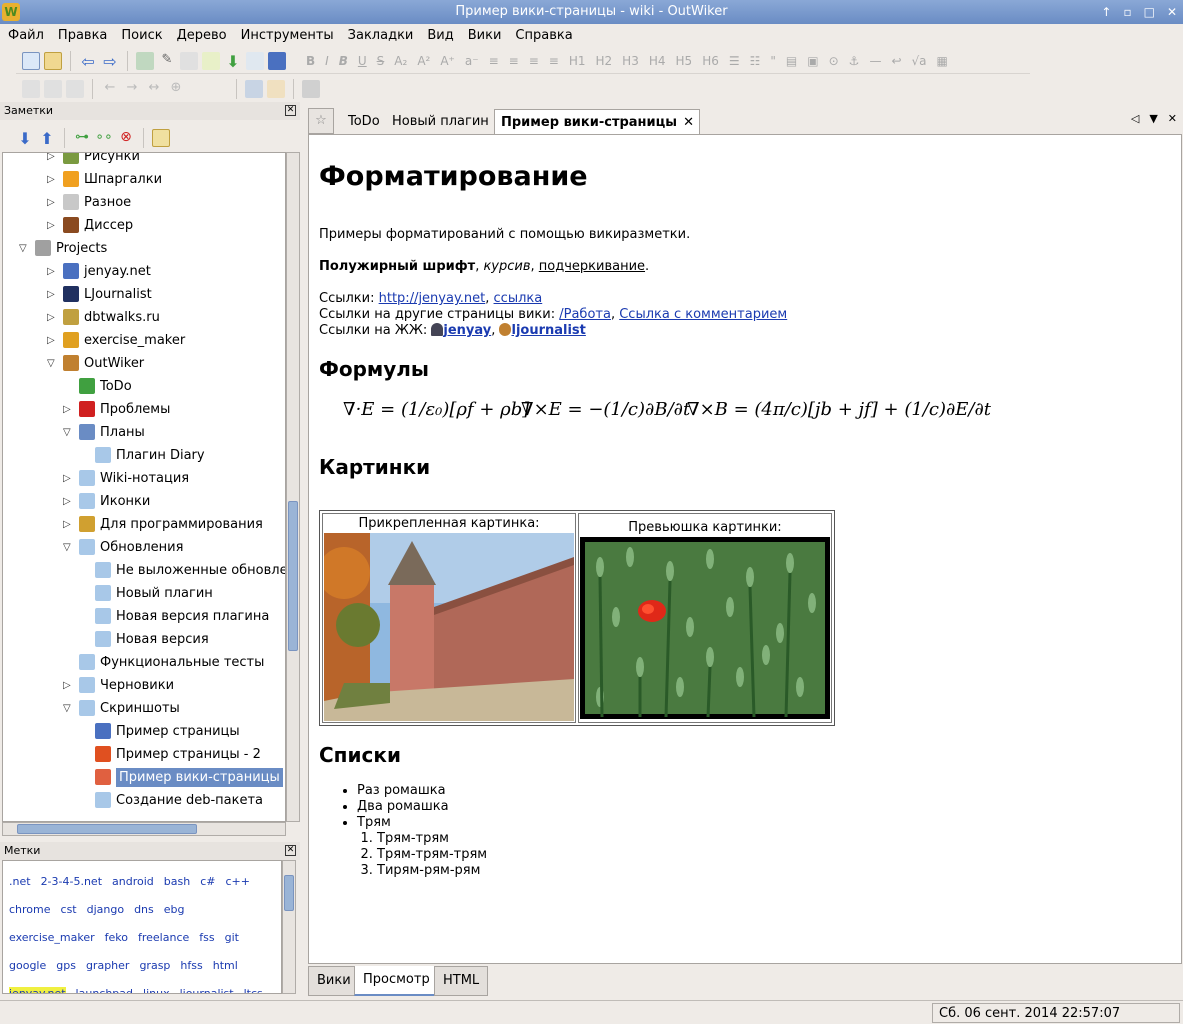  What do you see at coordinates (514, 61) in the screenshot?
I see `align-center-icon: ≡` at bounding box center [514, 61].